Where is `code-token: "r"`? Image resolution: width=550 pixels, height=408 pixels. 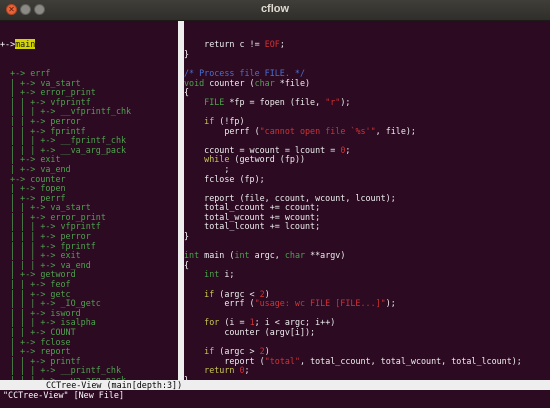 code-token: "r" is located at coordinates (333, 101).